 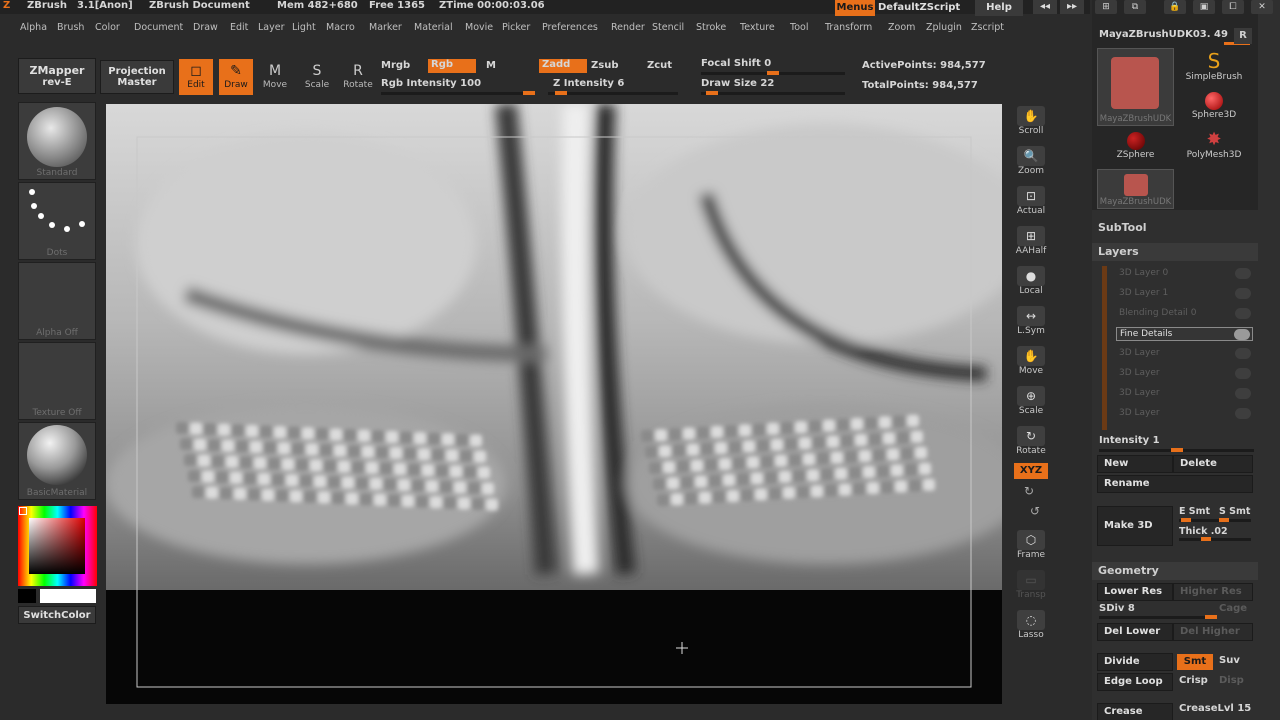 What do you see at coordinates (1135, 87) in the screenshot?
I see `tool-thumb-mayazbrush: MayaZBrushUDK` at bounding box center [1135, 87].